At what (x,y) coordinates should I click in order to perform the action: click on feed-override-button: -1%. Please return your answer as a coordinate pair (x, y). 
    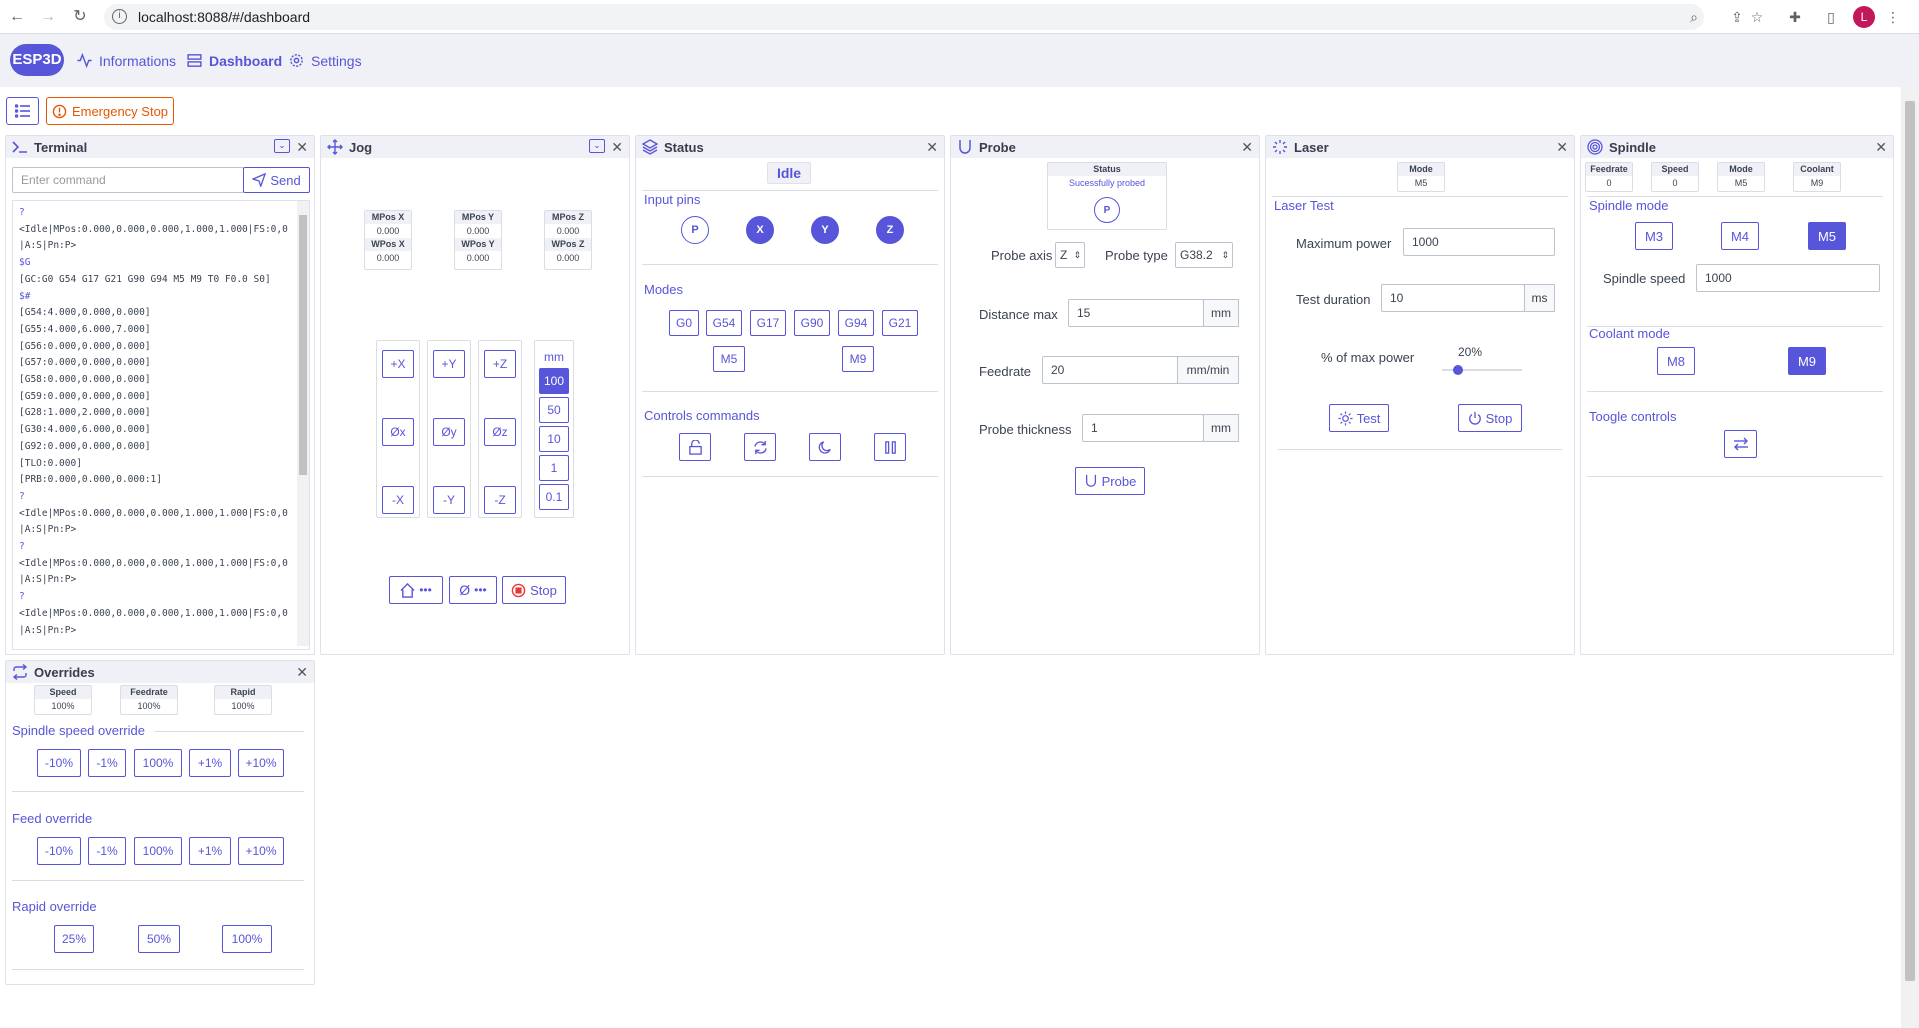
    Looking at the image, I should click on (107, 851).